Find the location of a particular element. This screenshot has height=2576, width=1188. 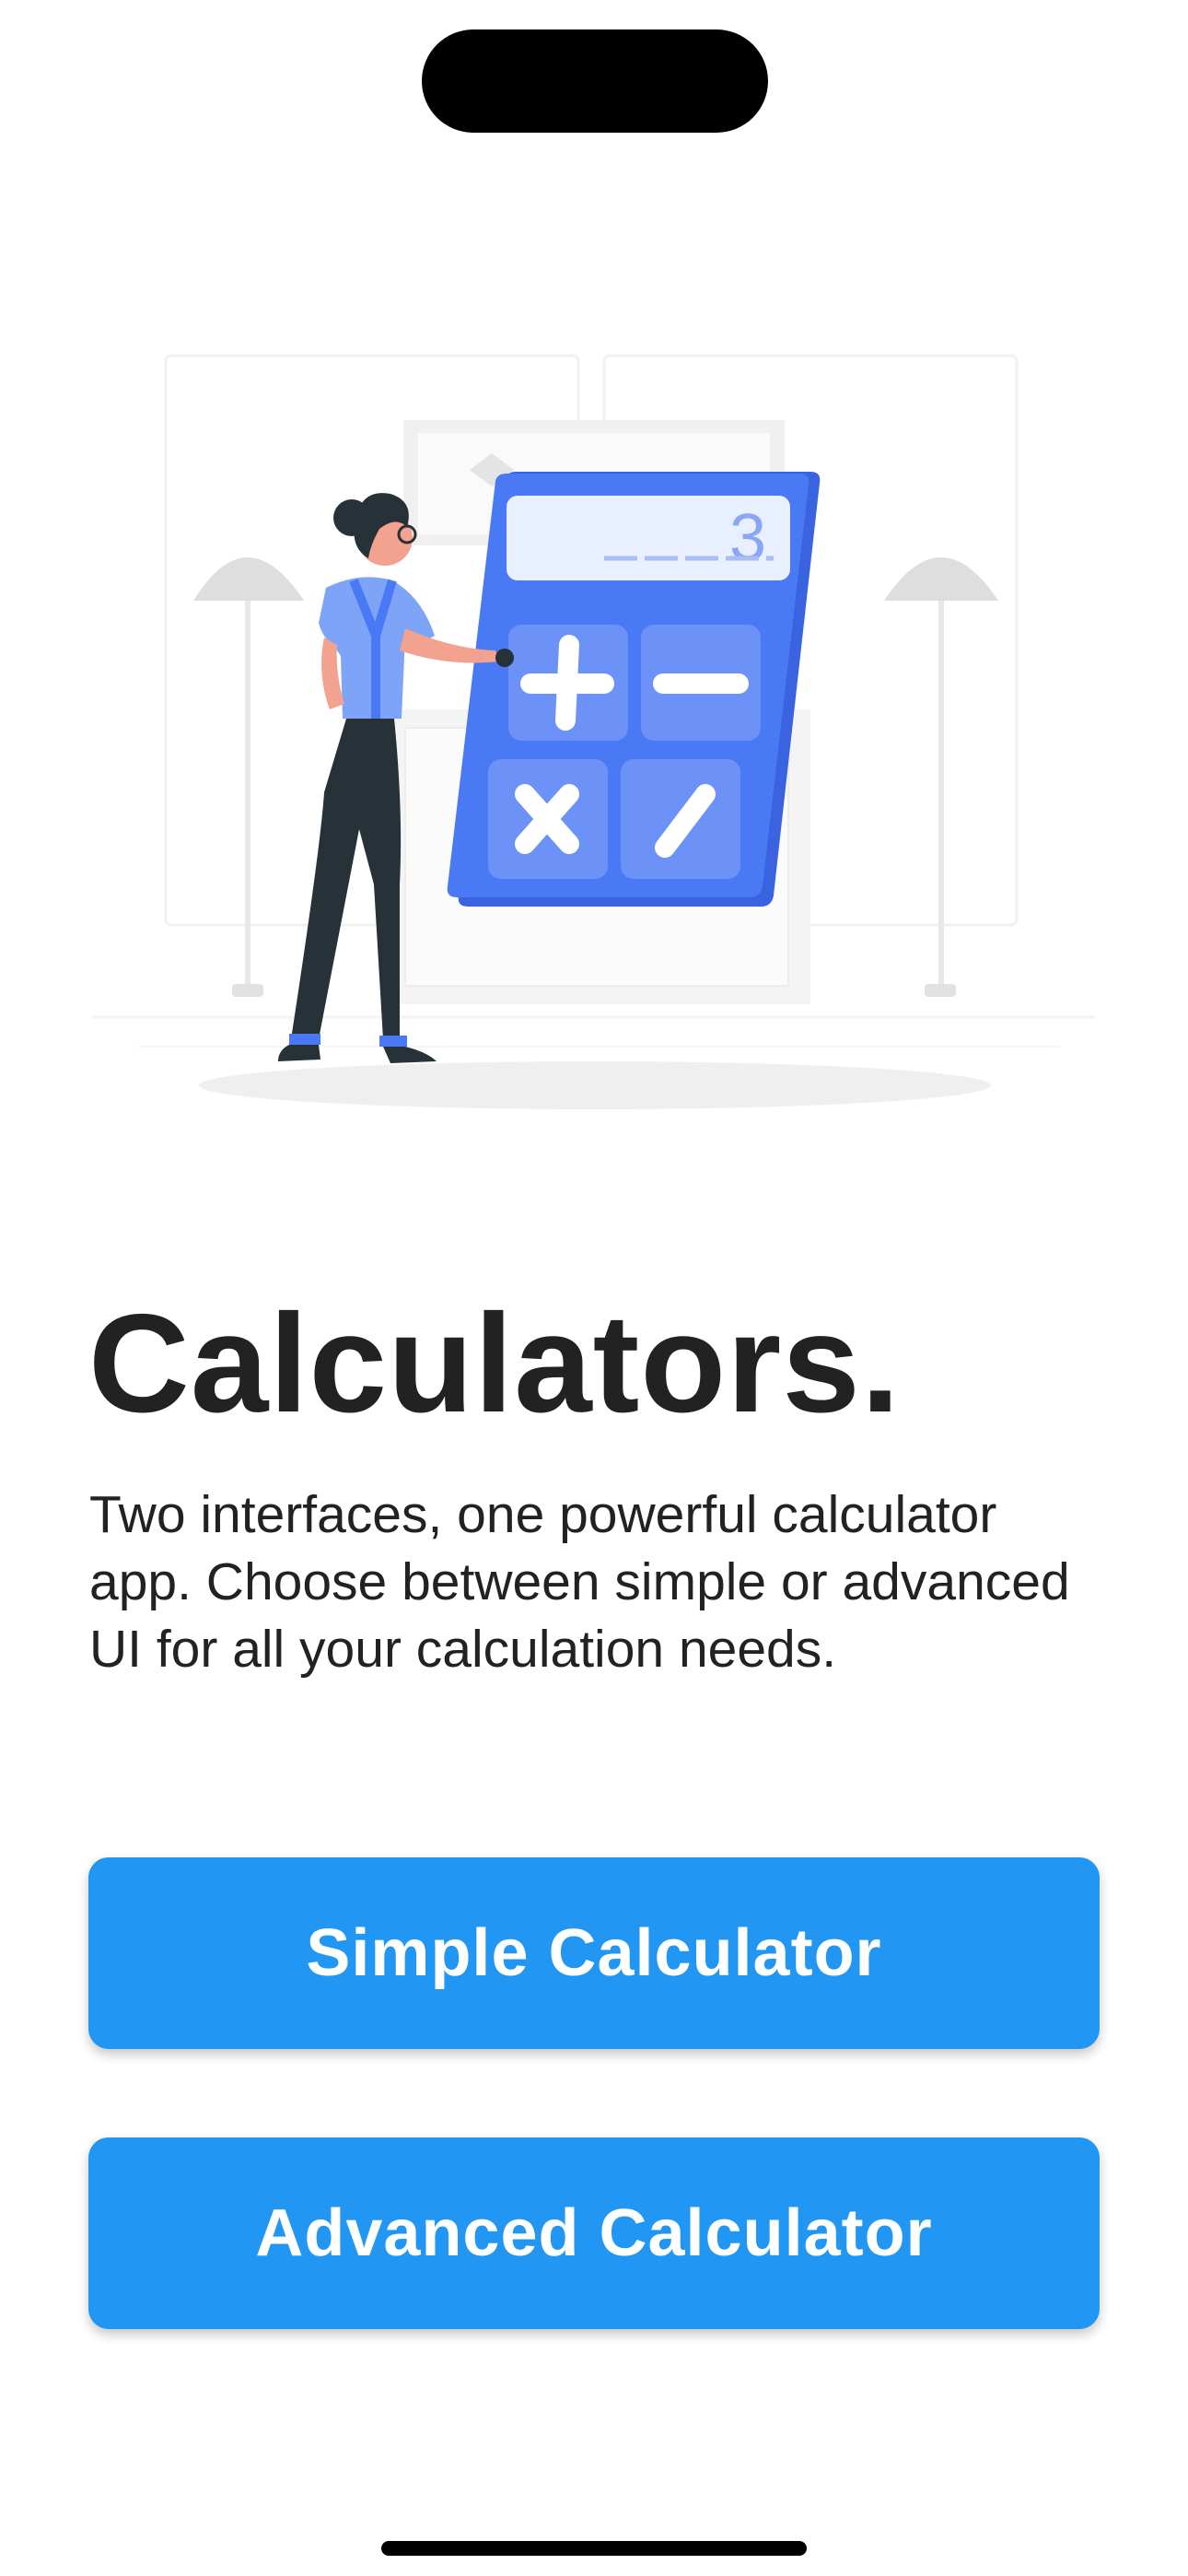

calculator-icon: 3 is located at coordinates (634, 689).